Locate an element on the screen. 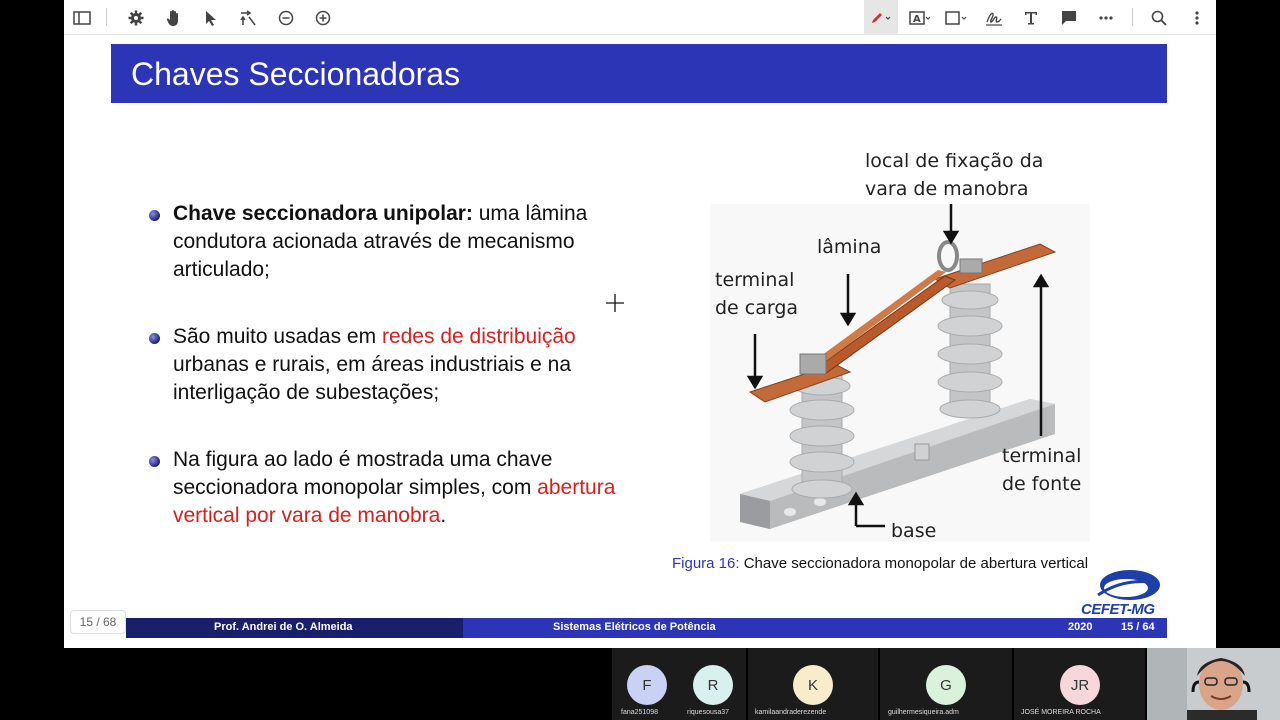 This screenshot has width=1280, height=720. bullet-highlight-text: redes de distribuição is located at coordinates (478, 336).